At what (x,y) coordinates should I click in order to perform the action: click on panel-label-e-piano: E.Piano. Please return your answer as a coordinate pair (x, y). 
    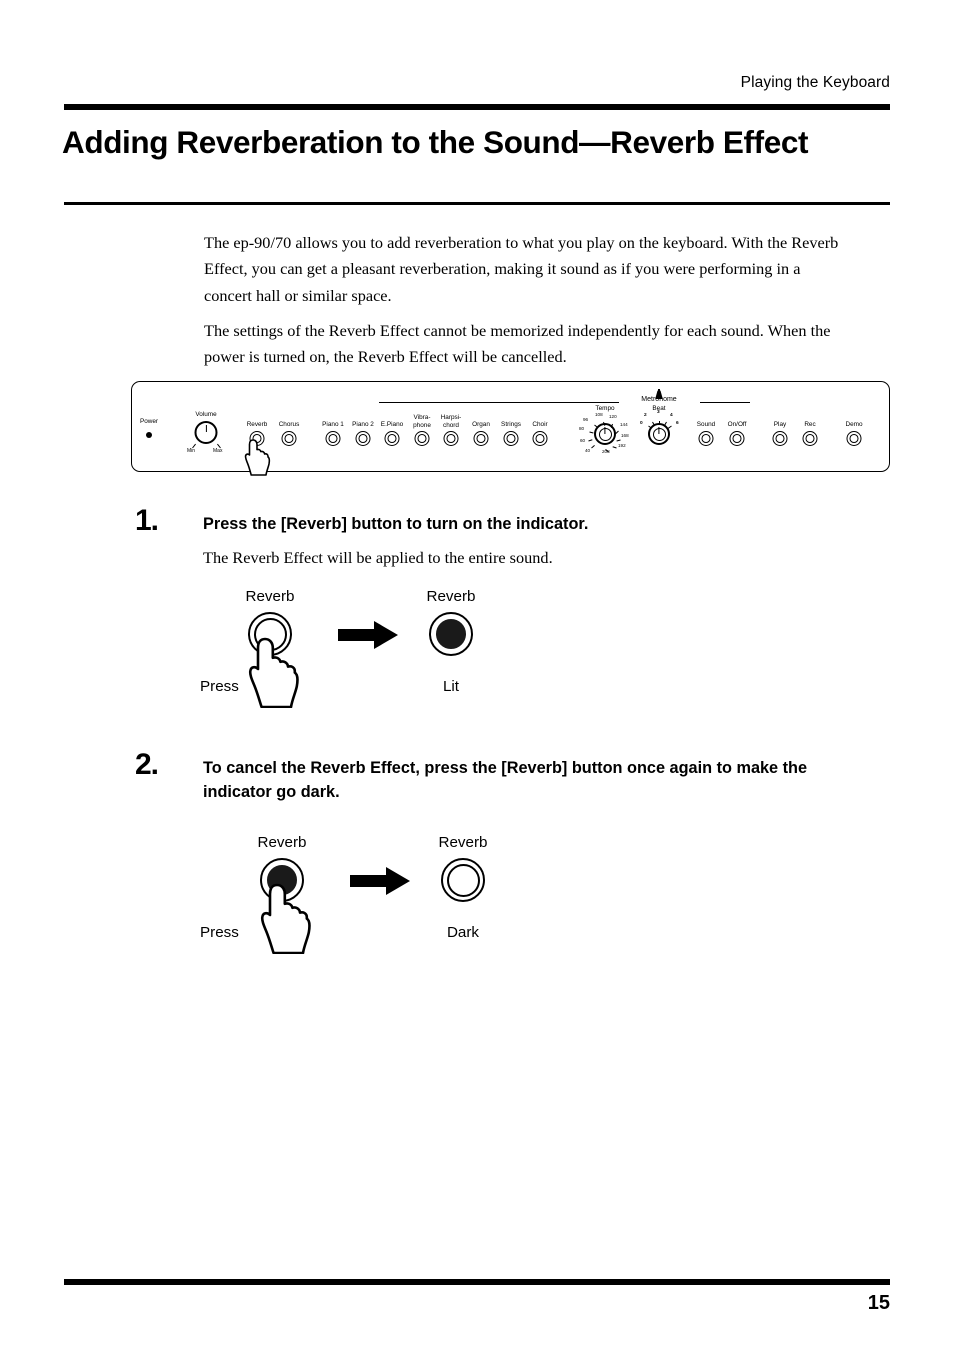
    Looking at the image, I should click on (392, 424).